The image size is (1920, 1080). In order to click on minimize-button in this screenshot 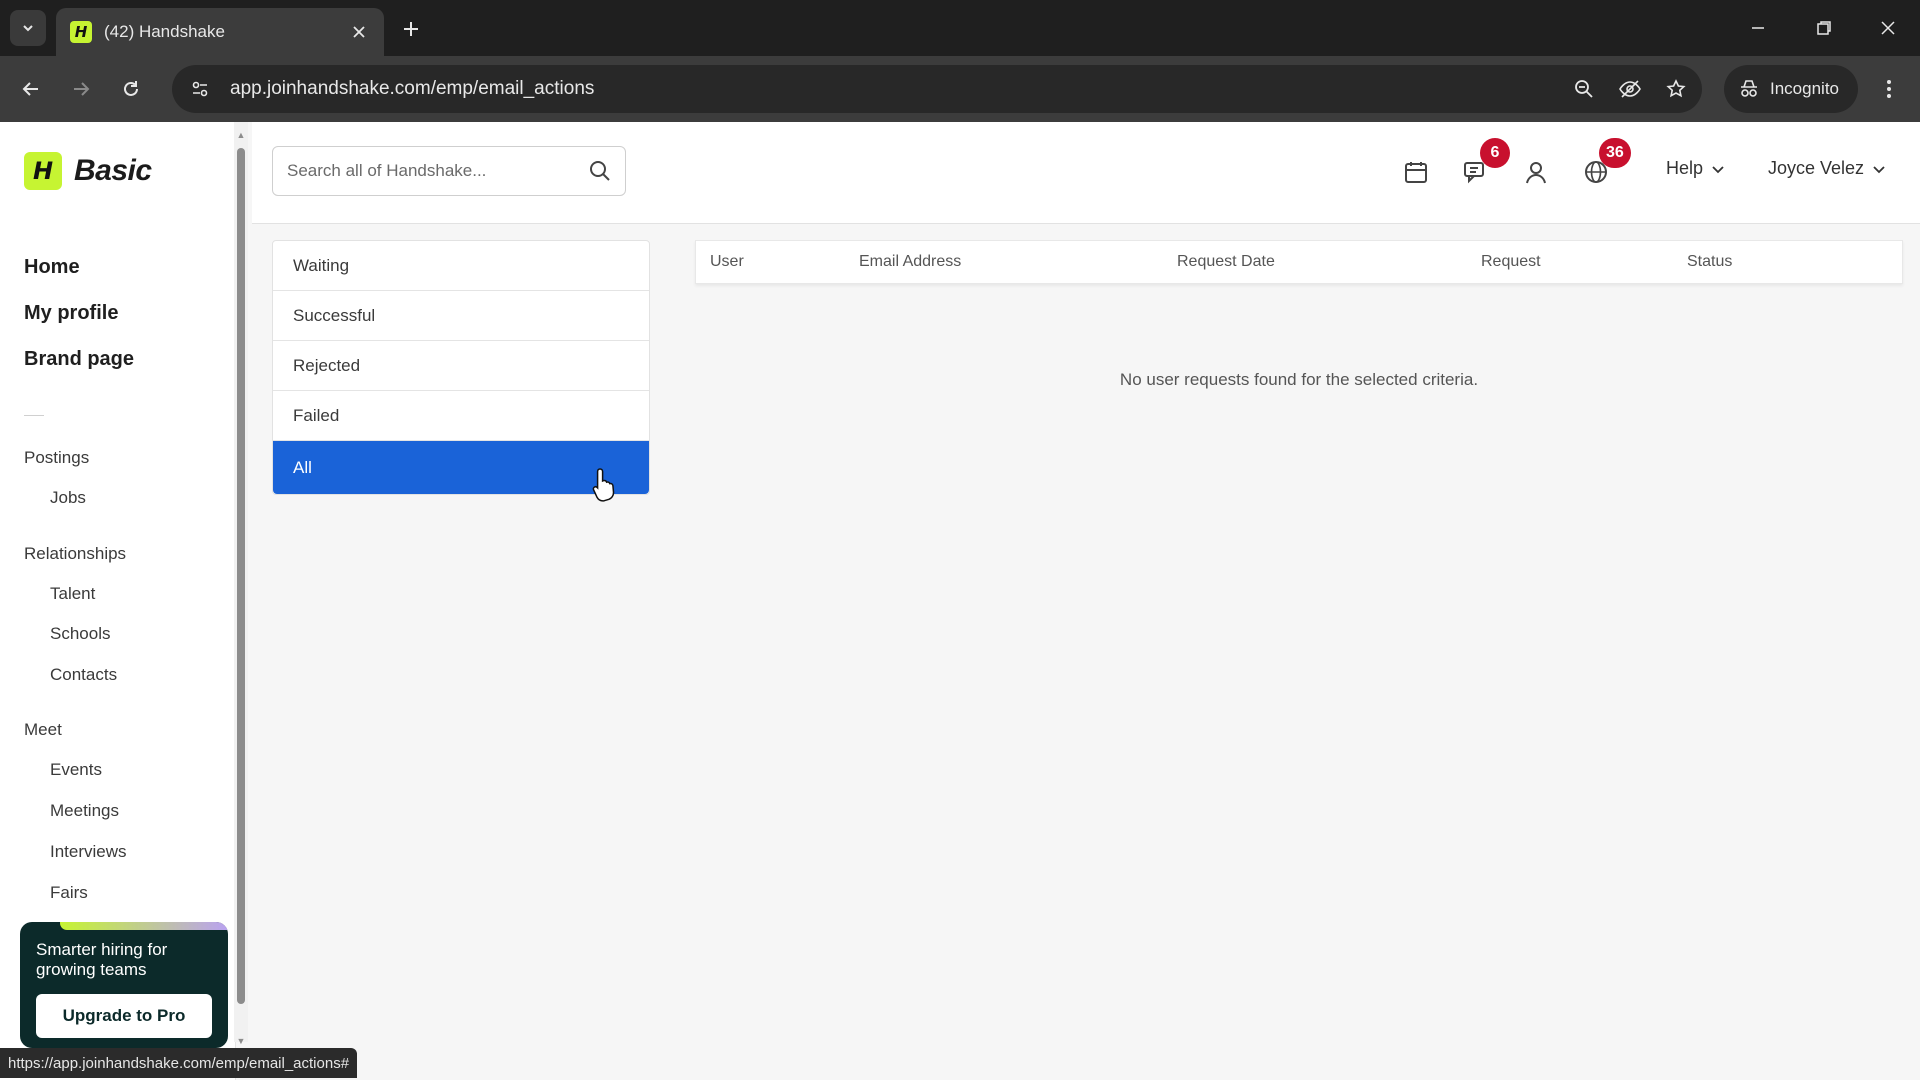, I will do `click(1758, 28)`.